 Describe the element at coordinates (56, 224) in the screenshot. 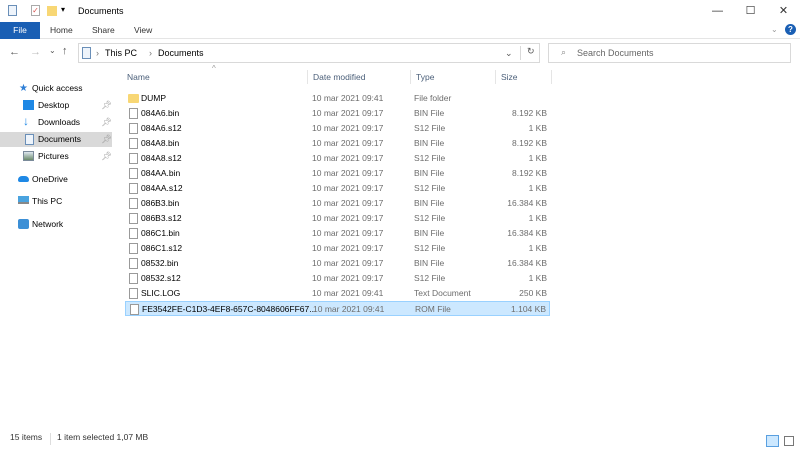

I see `sidebar-item-network: Network` at that location.